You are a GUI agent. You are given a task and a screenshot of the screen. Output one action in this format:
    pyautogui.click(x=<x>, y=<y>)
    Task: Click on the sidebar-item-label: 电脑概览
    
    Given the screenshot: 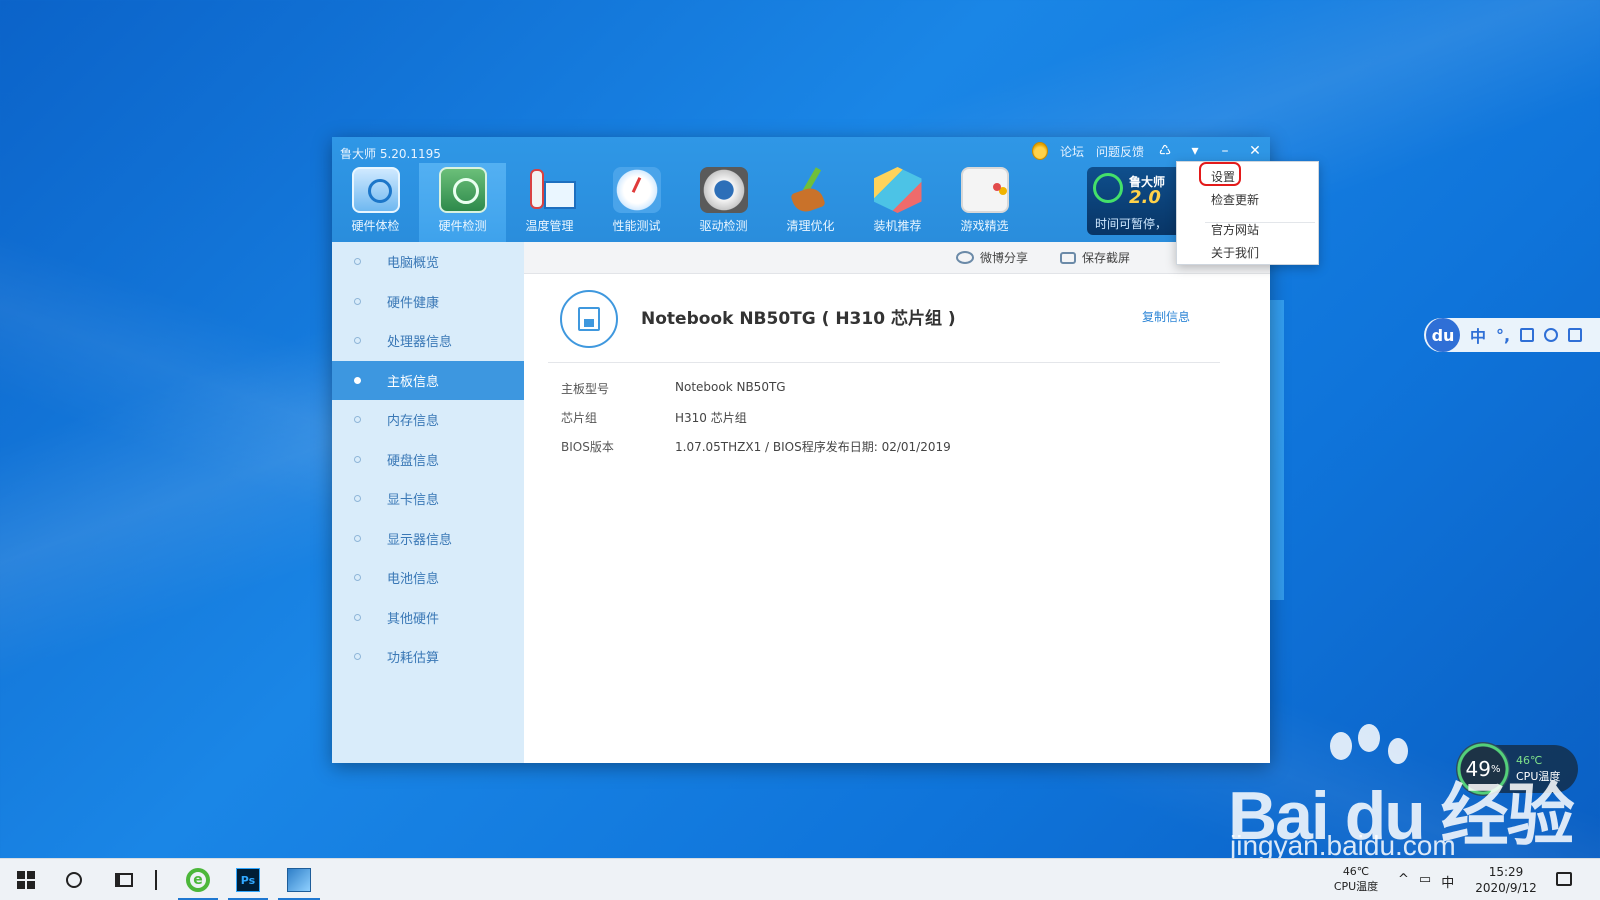 What is the action you would take?
    pyautogui.click(x=413, y=264)
    